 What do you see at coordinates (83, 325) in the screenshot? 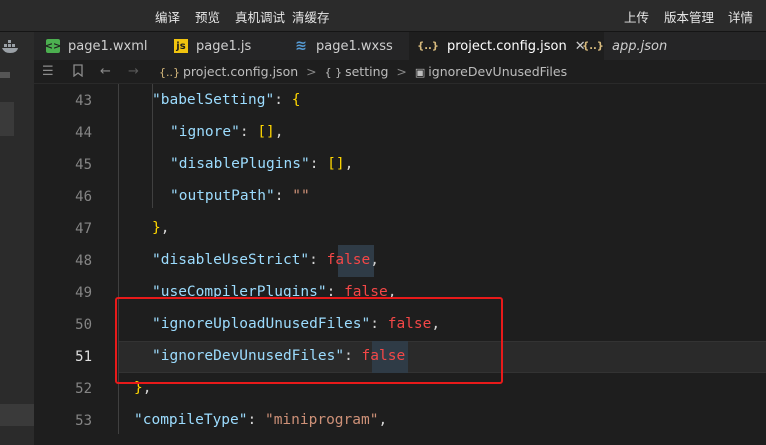
I see `line-number: 50` at bounding box center [83, 325].